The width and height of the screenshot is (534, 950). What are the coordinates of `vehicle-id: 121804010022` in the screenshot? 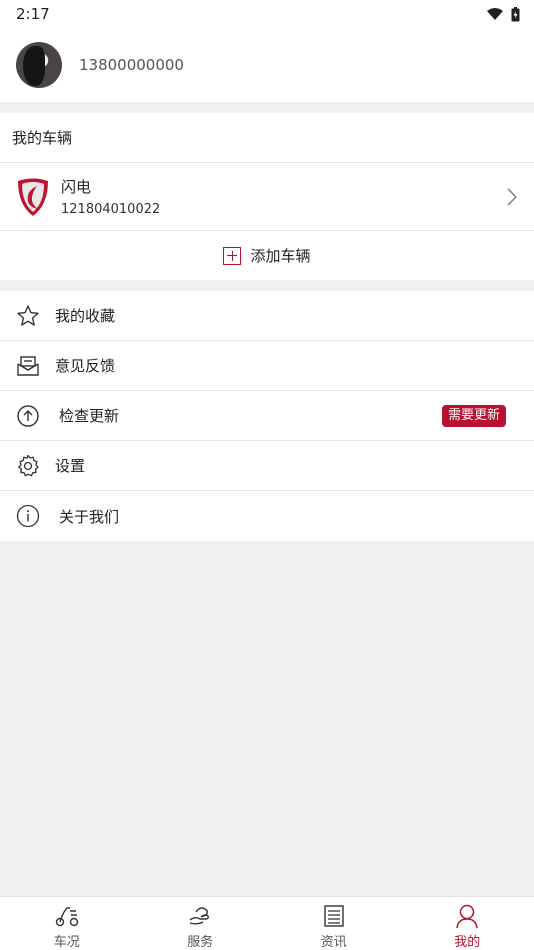 It's located at (111, 209).